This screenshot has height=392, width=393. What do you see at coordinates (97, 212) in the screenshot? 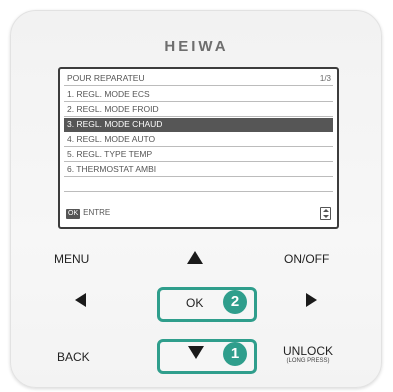
I see `enter-label: ENTRE` at bounding box center [97, 212].